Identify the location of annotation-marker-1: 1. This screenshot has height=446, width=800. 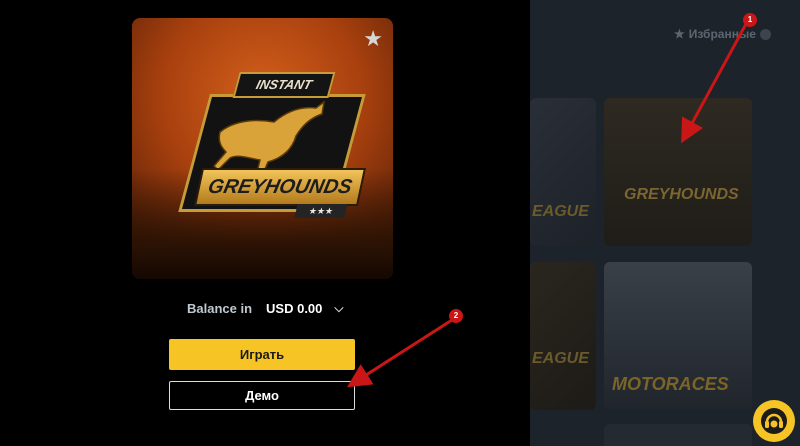
(750, 20).